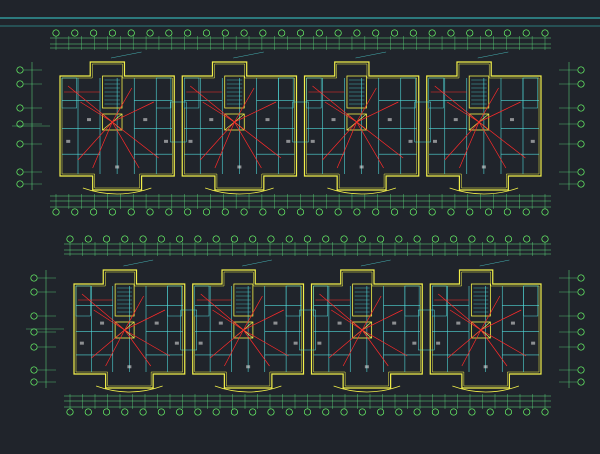 The height and width of the screenshot is (454, 600). Describe the element at coordinates (361, 123) in the screenshot. I see `dwelling-unit` at that location.